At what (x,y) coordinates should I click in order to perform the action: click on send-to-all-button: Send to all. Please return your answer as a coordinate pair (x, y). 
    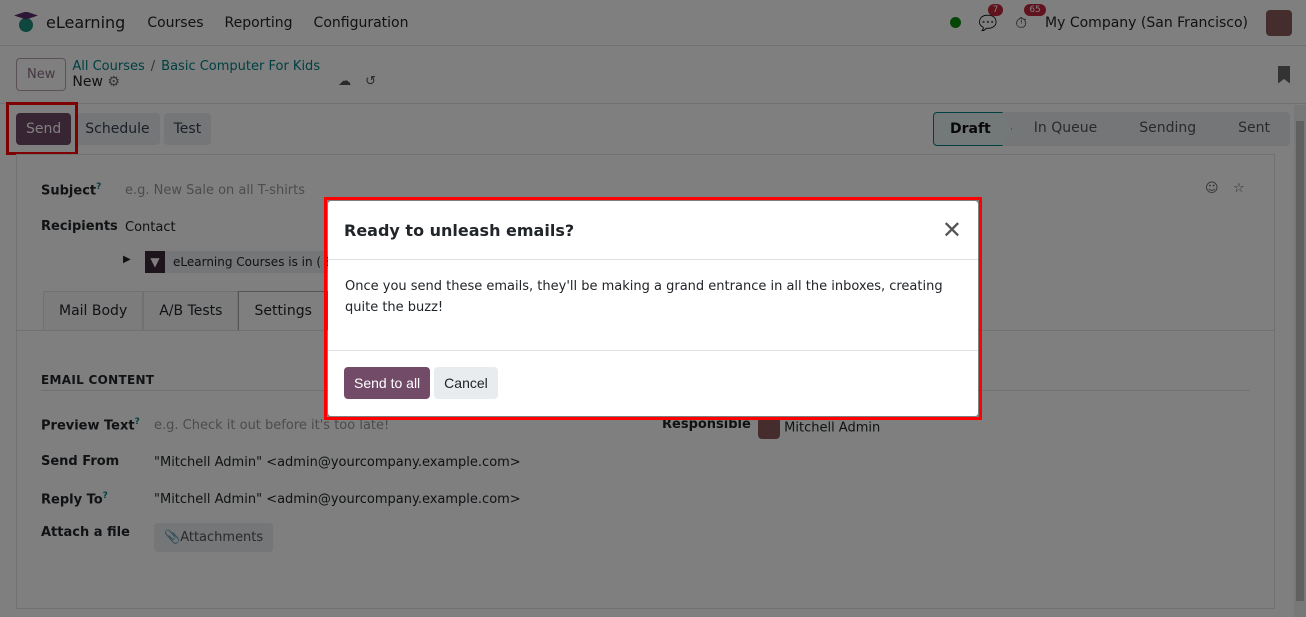
    Looking at the image, I should click on (387, 383).